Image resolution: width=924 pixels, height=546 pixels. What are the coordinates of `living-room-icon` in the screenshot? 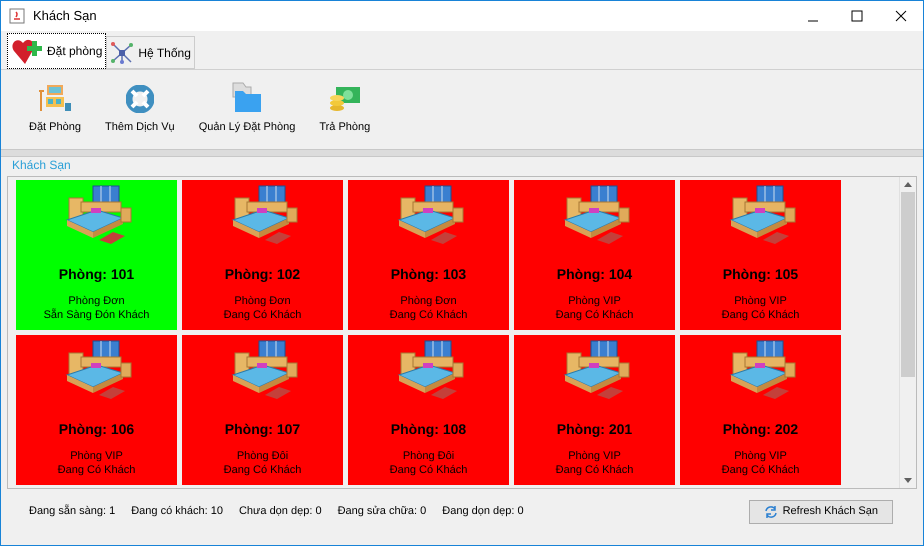 It's located at (55, 97).